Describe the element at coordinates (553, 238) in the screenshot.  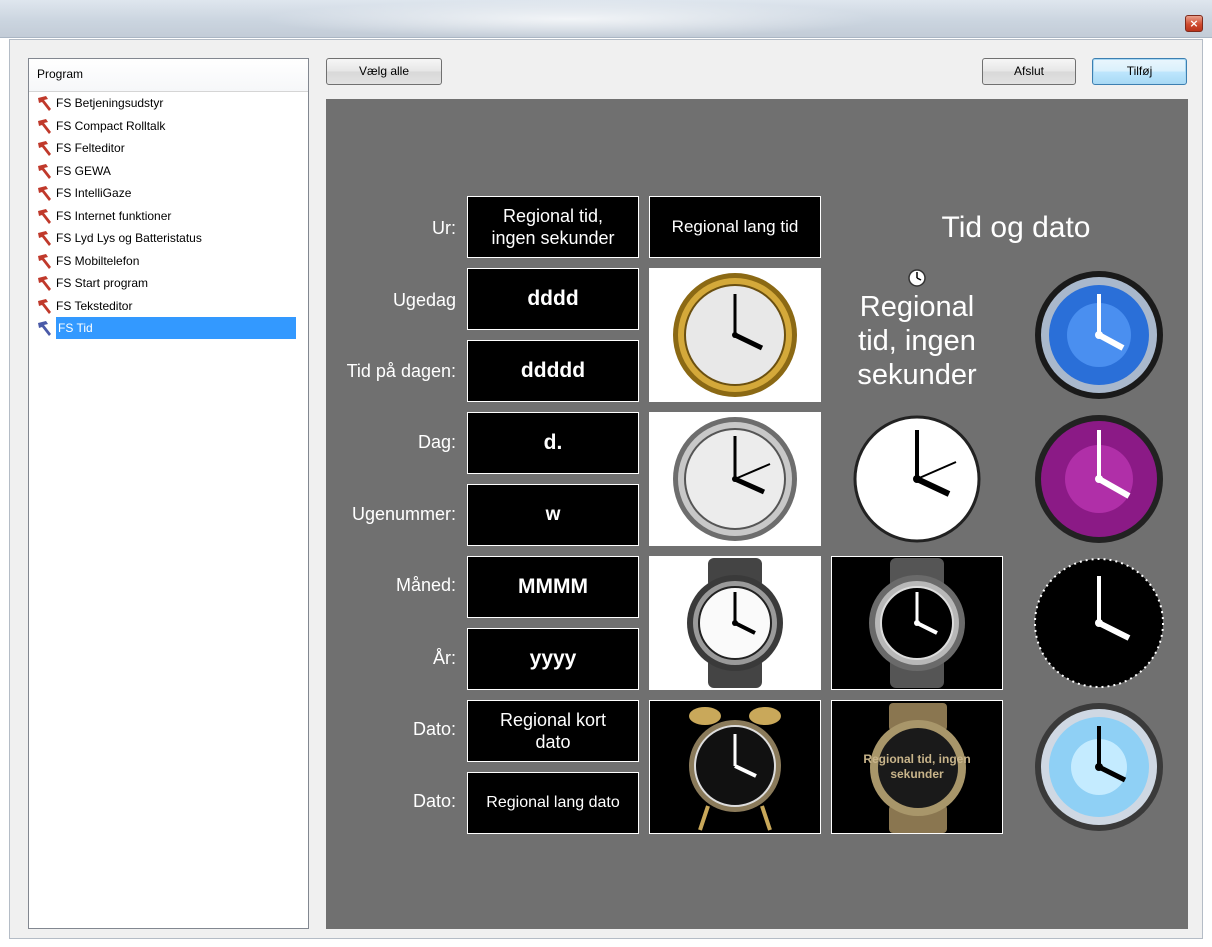
I see `cell-regional-tid-line2: ingen sekunder` at that location.